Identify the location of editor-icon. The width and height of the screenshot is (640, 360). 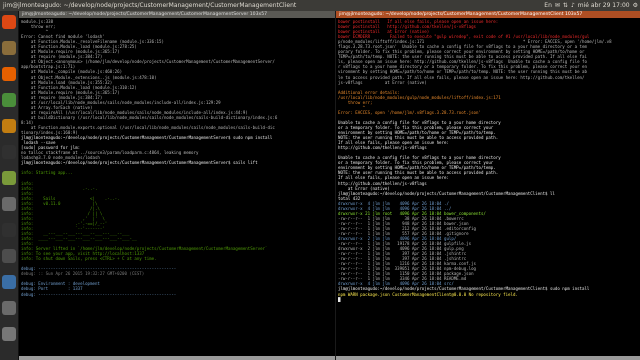
(9, 178).